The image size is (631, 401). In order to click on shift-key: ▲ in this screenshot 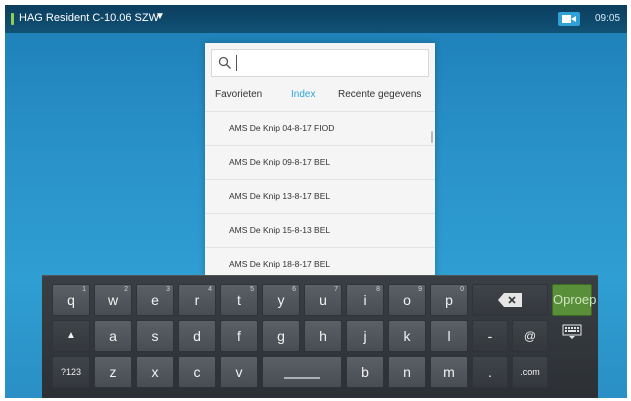, I will do `click(71, 336)`.